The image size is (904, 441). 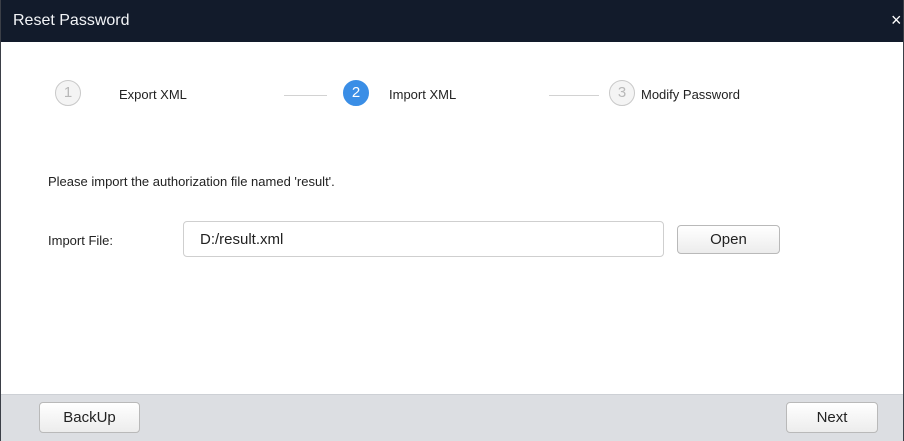 What do you see at coordinates (68, 93) in the screenshot?
I see `step-1-circle: 1` at bounding box center [68, 93].